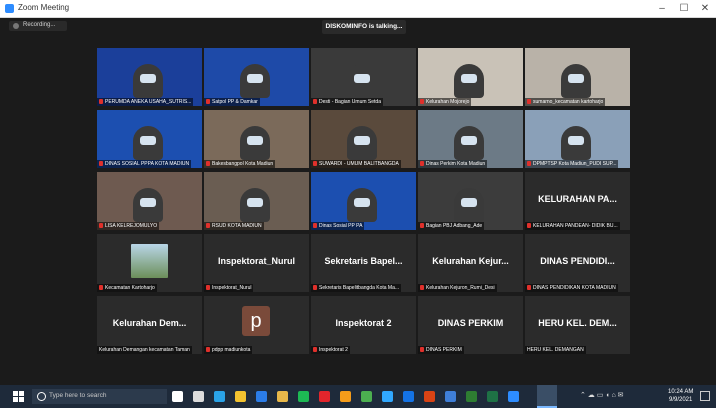  Describe the element at coordinates (555, 350) in the screenshot. I see `participant-name-text: HERU KEL. DEMANGAN` at that location.